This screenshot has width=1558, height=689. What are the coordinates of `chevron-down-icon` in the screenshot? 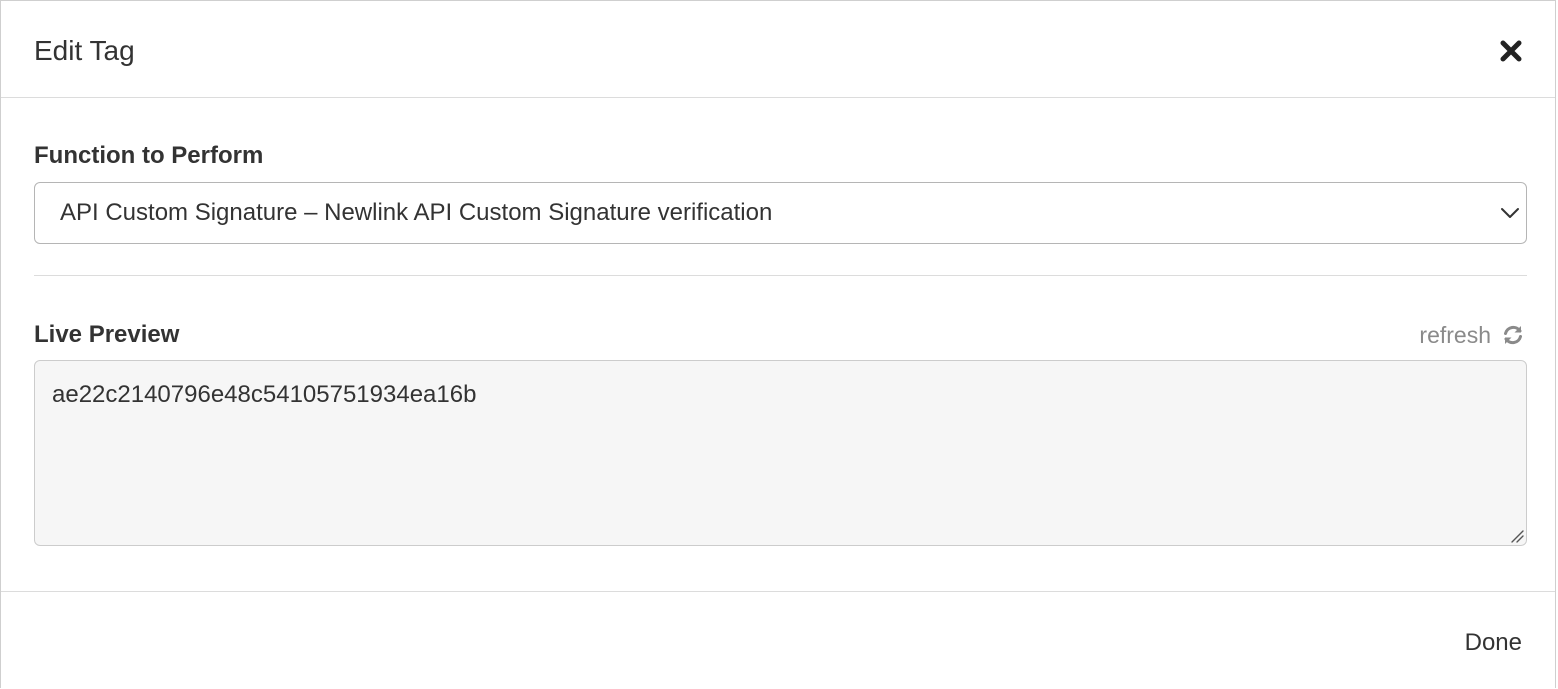 It's located at (1510, 213).